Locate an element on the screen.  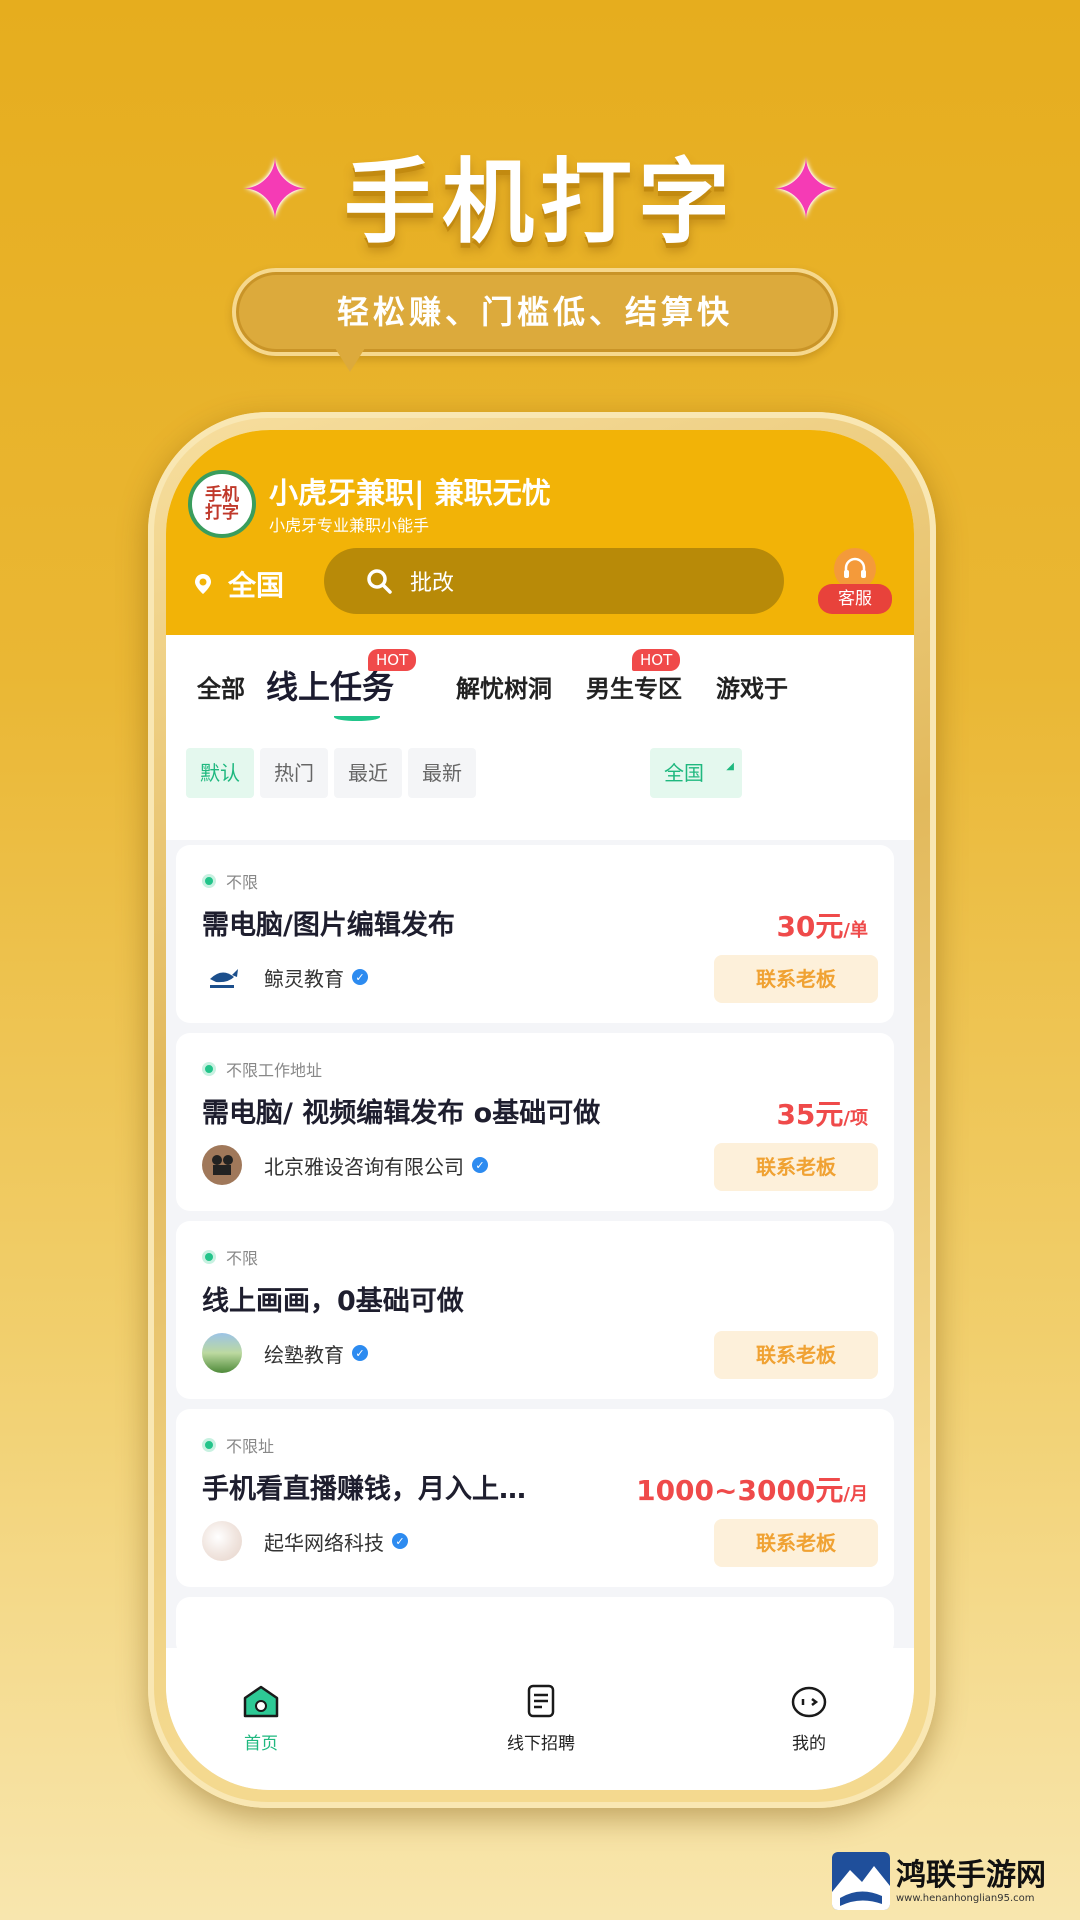
filter-hot: 热门 is located at coordinates (294, 773).